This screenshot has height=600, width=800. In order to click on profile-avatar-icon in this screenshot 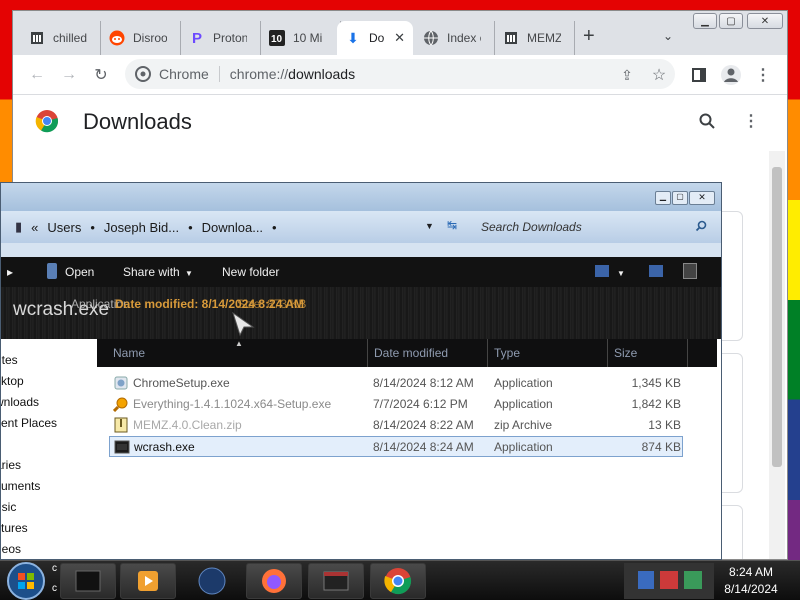, I will do `click(731, 75)`.